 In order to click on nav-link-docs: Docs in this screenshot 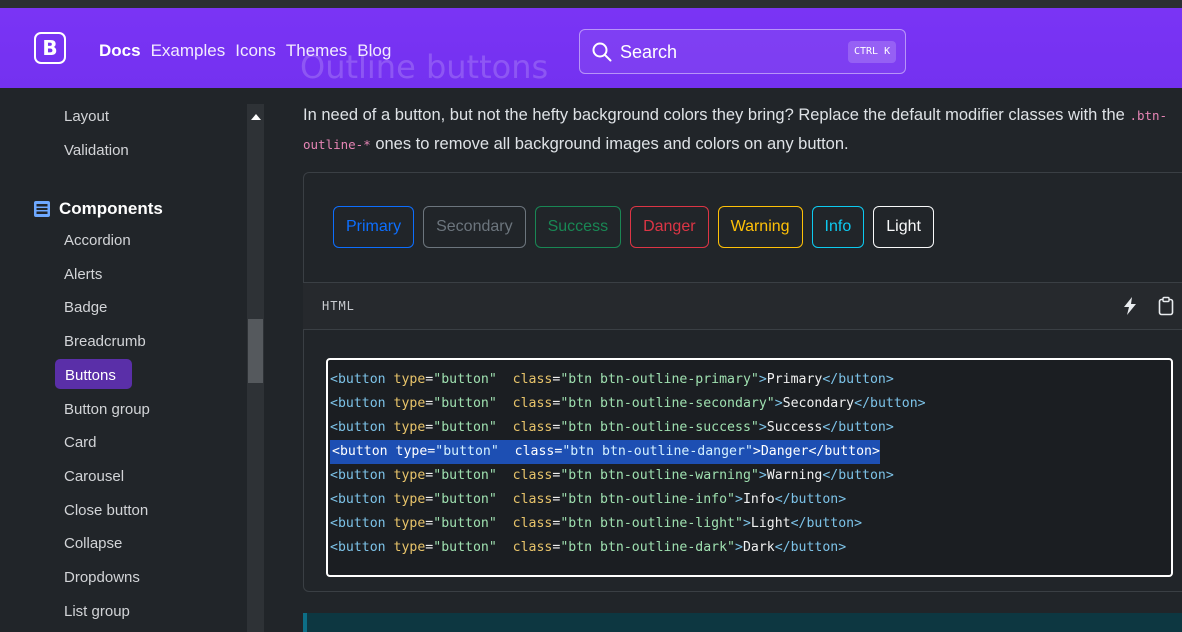, I will do `click(120, 51)`.